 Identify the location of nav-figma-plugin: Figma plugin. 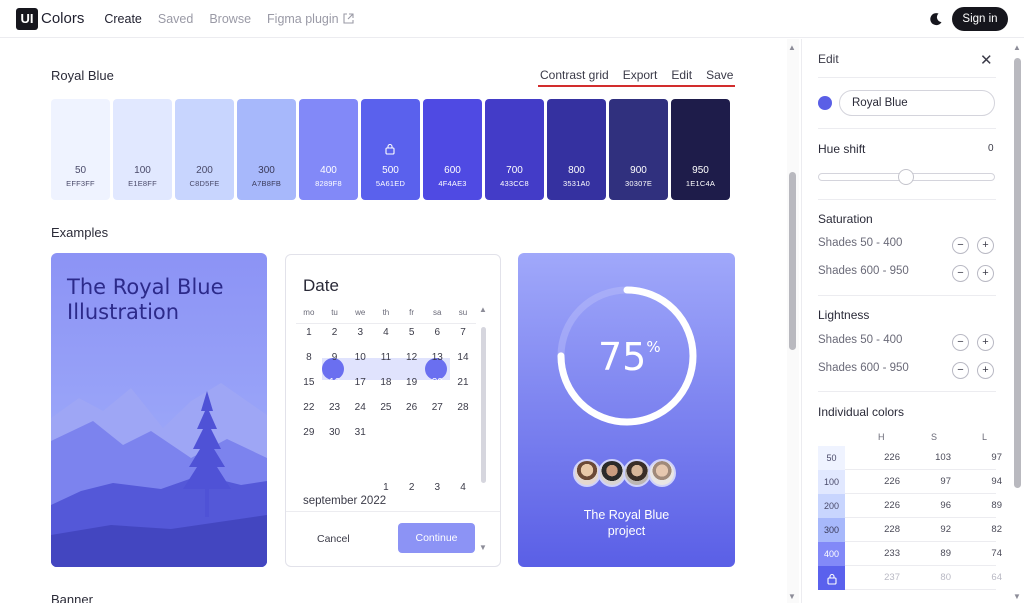
(310, 19).